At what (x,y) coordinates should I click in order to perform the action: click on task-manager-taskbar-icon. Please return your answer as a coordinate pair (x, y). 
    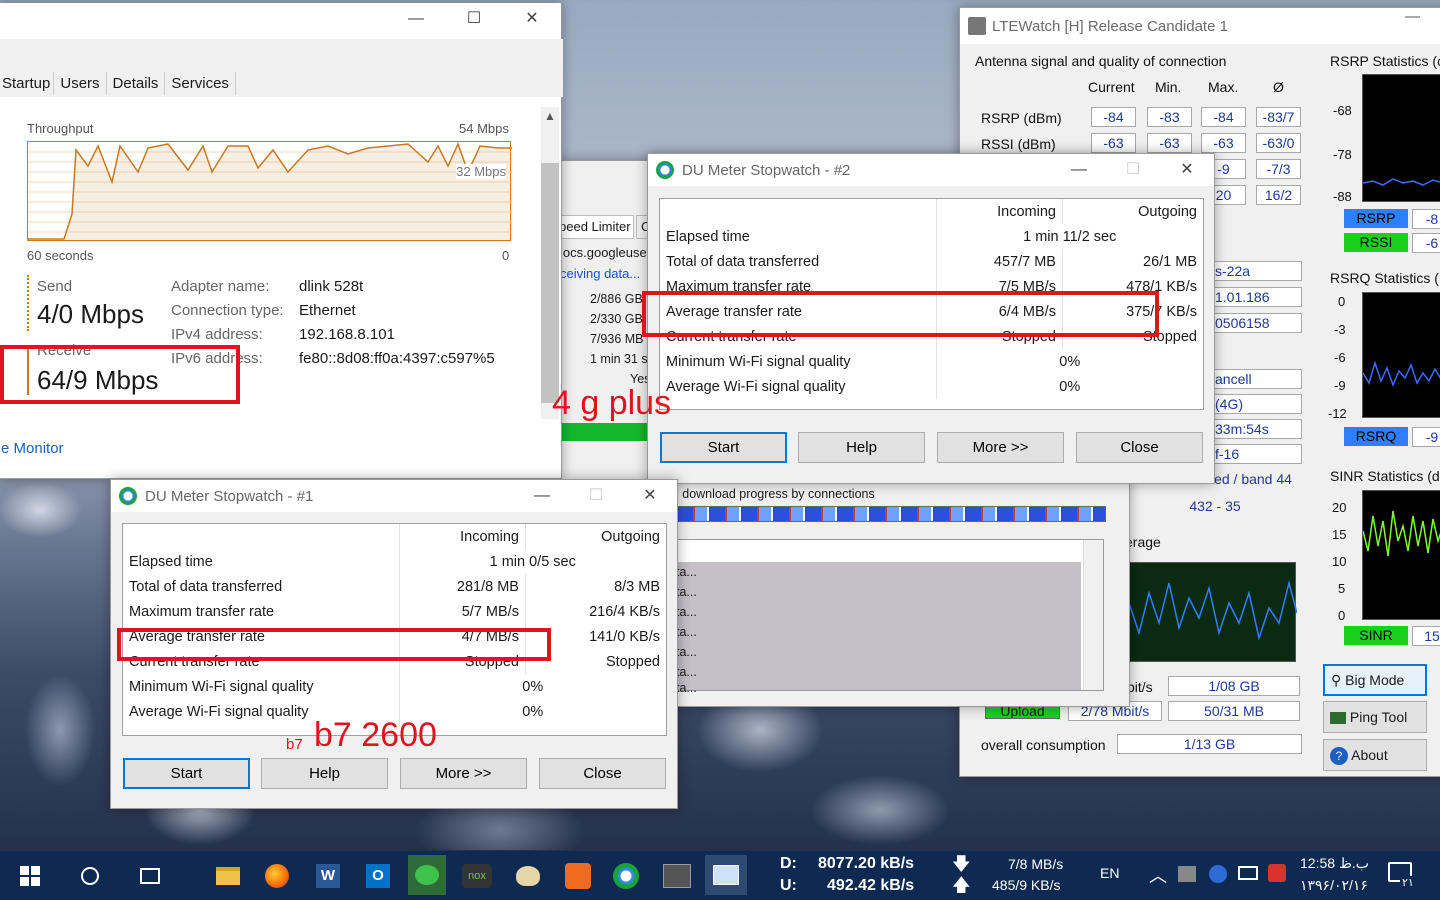
    Looking at the image, I should click on (726, 875).